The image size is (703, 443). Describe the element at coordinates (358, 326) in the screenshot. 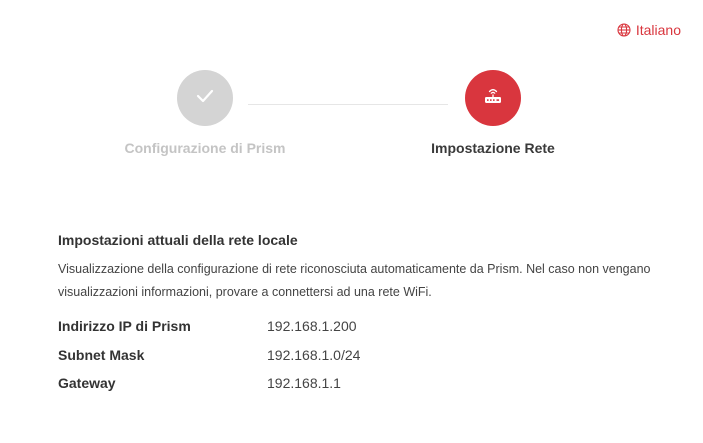

I see `info-row-ip: Indirizzo IP di Prism 192.168.1.200` at that location.